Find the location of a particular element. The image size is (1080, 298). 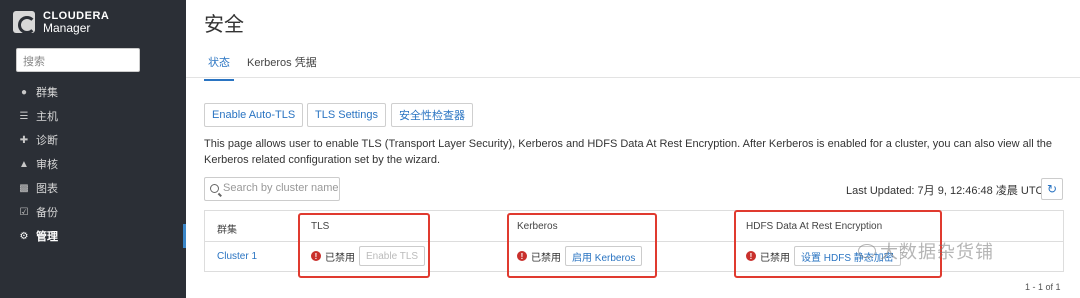

watermark: 大数据杂货铺 is located at coordinates (926, 251).